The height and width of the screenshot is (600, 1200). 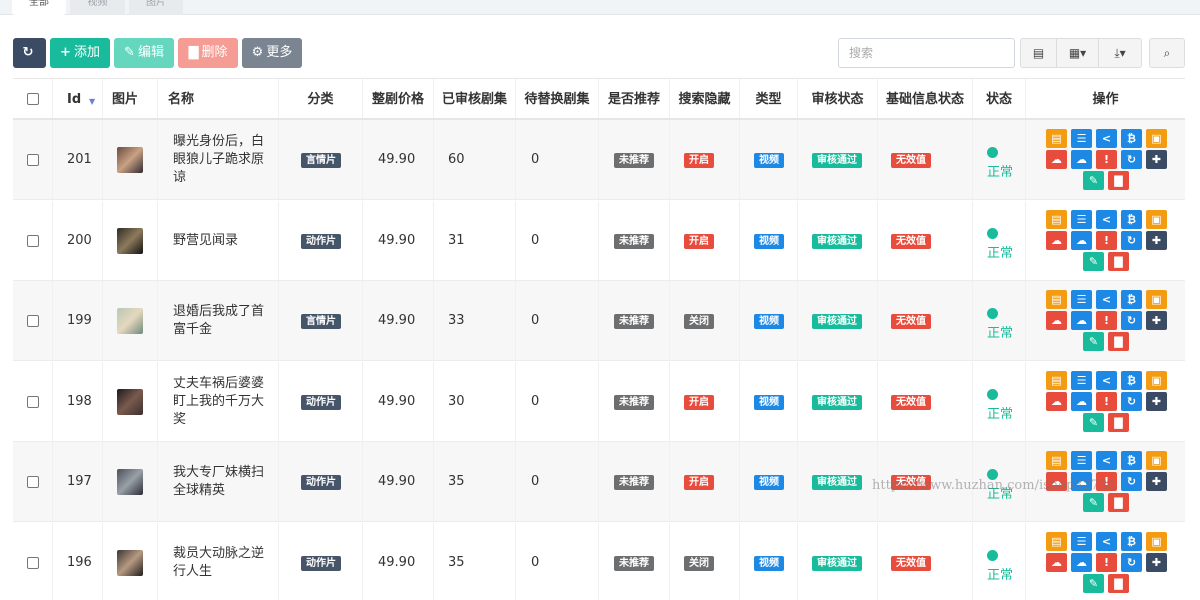 What do you see at coordinates (272, 53) in the screenshot?
I see `more-button: ⚙ 更多` at bounding box center [272, 53].